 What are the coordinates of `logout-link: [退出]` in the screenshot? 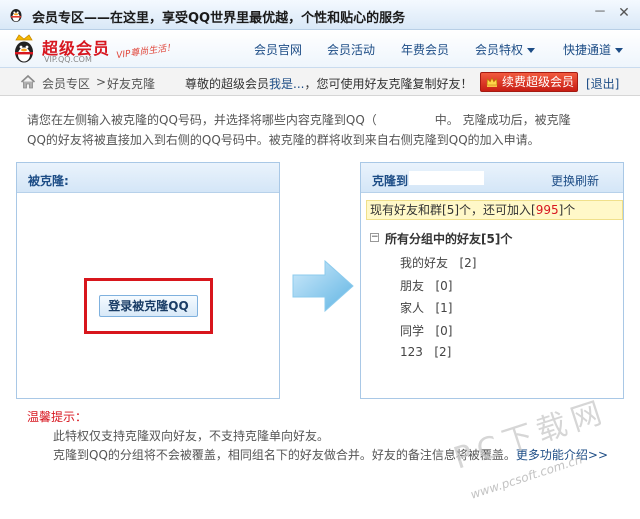 It's located at (602, 83).